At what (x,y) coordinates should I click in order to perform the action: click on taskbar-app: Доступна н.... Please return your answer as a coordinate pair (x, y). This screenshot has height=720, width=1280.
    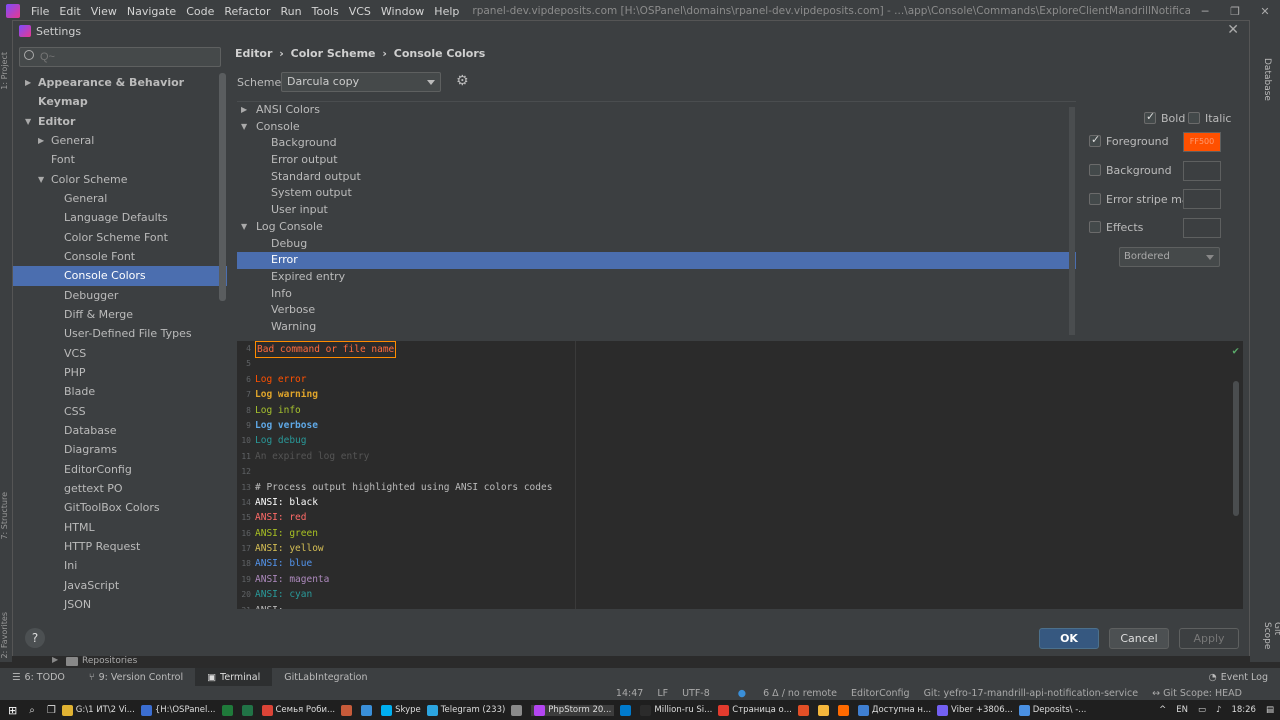
    Looking at the image, I should click on (894, 710).